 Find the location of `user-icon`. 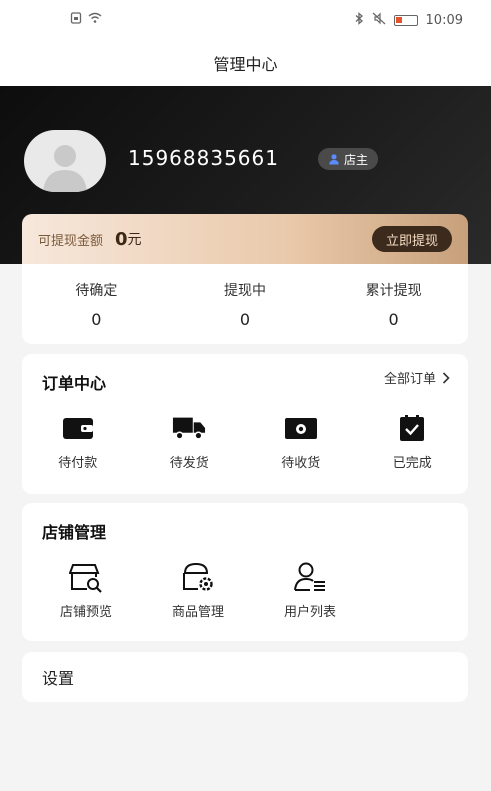

user-icon is located at coordinates (334, 159).